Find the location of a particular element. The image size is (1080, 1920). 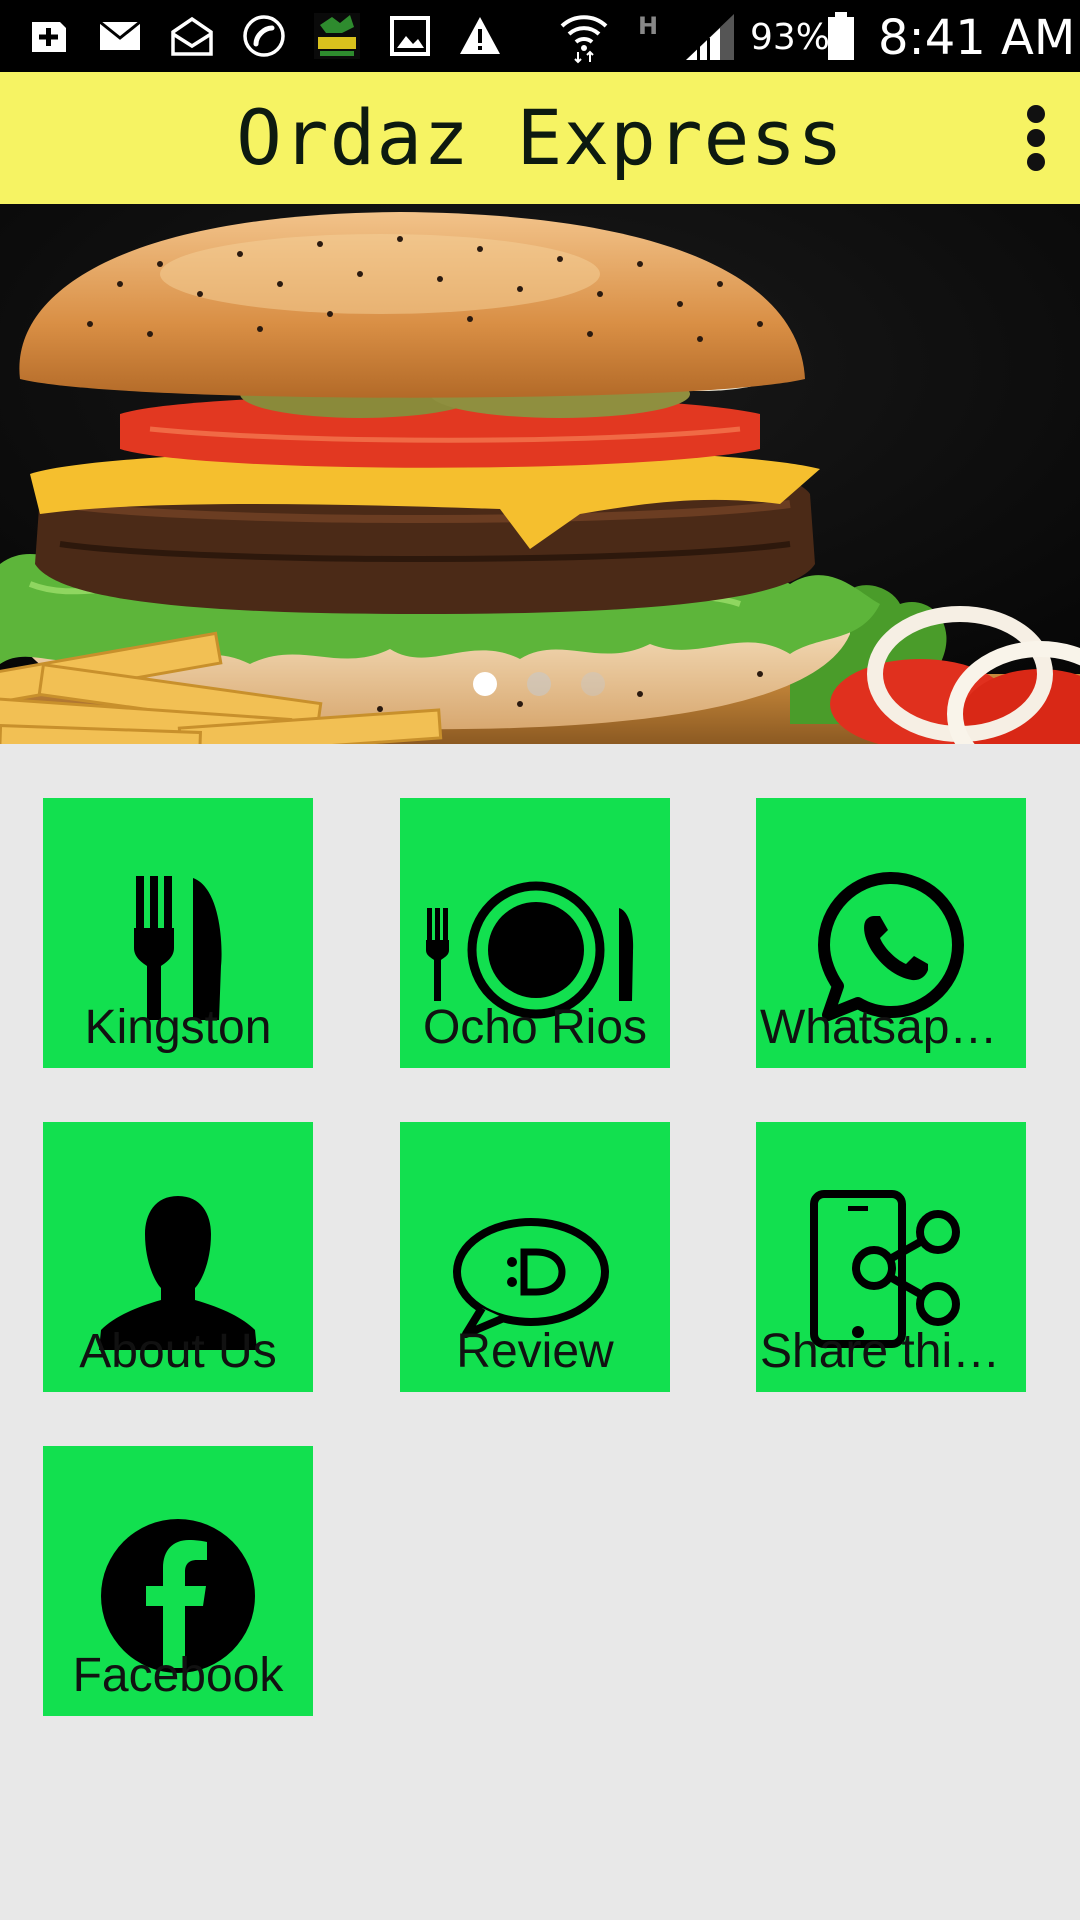

more-vert-icon is located at coordinates (1036, 138).